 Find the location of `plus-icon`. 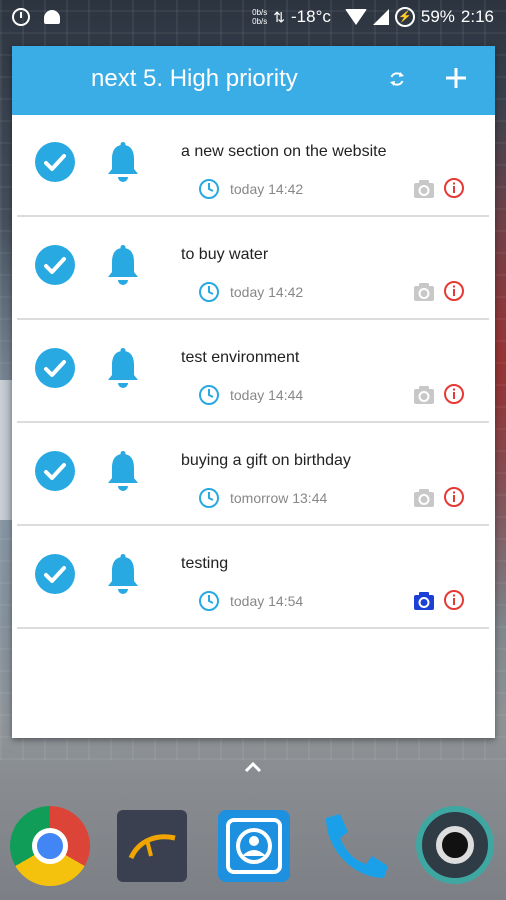

plus-icon is located at coordinates (456, 78).